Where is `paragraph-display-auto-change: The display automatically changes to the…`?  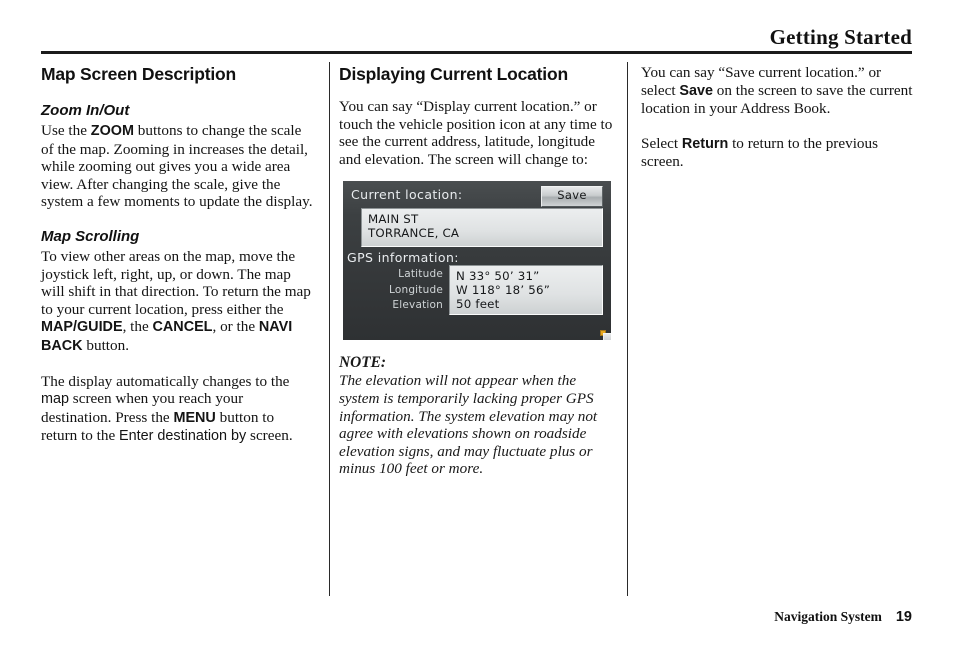
paragraph-display-auto-change: The display automatically changes to the… is located at coordinates (177, 409).